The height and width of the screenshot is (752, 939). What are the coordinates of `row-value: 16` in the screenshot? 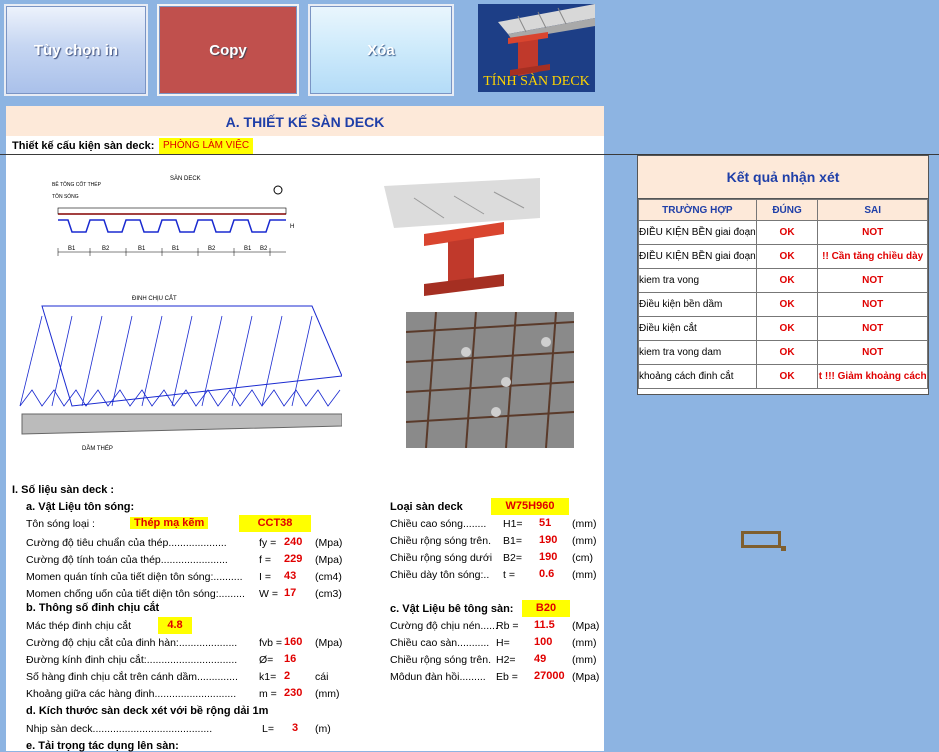 It's located at (290, 659).